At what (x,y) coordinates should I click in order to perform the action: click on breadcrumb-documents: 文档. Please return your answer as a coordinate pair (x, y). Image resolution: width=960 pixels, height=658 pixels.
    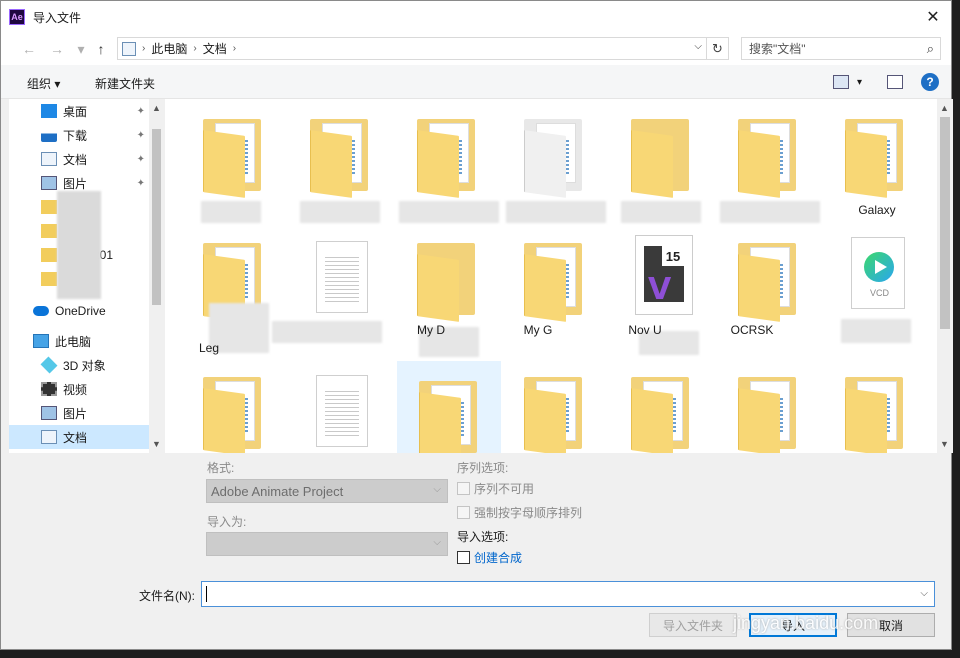
    Looking at the image, I should click on (215, 48).